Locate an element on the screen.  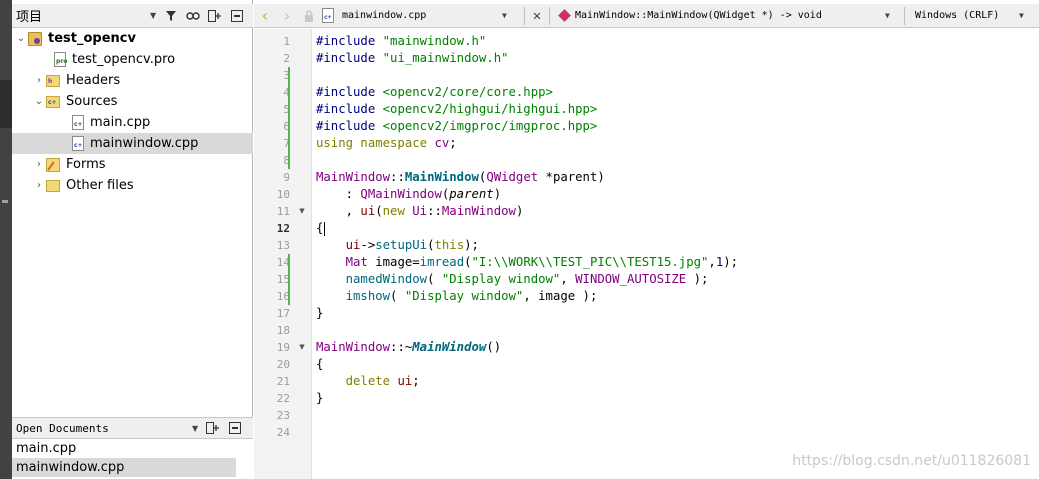
code-line: ui->setupUi(this); is located at coordinates (527, 245).